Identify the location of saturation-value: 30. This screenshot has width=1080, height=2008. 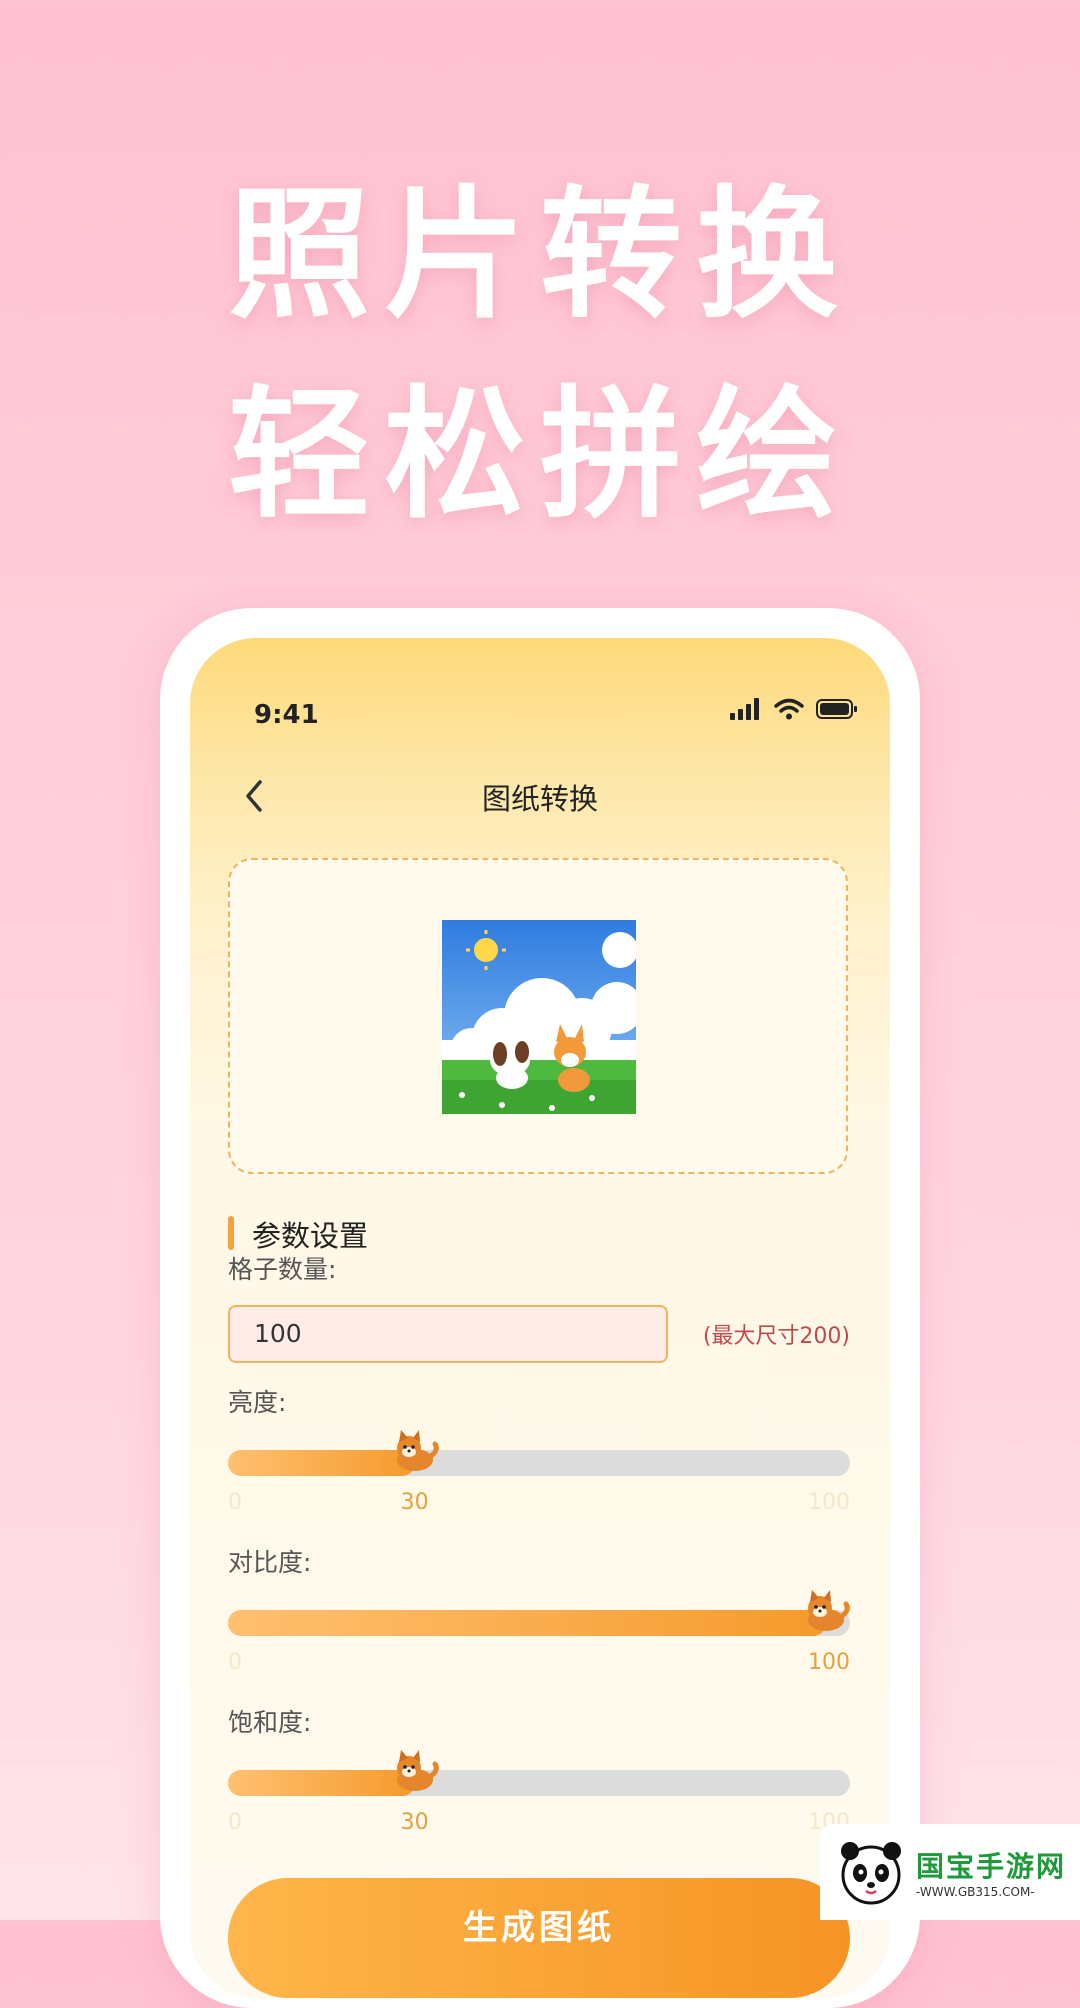
(414, 1822).